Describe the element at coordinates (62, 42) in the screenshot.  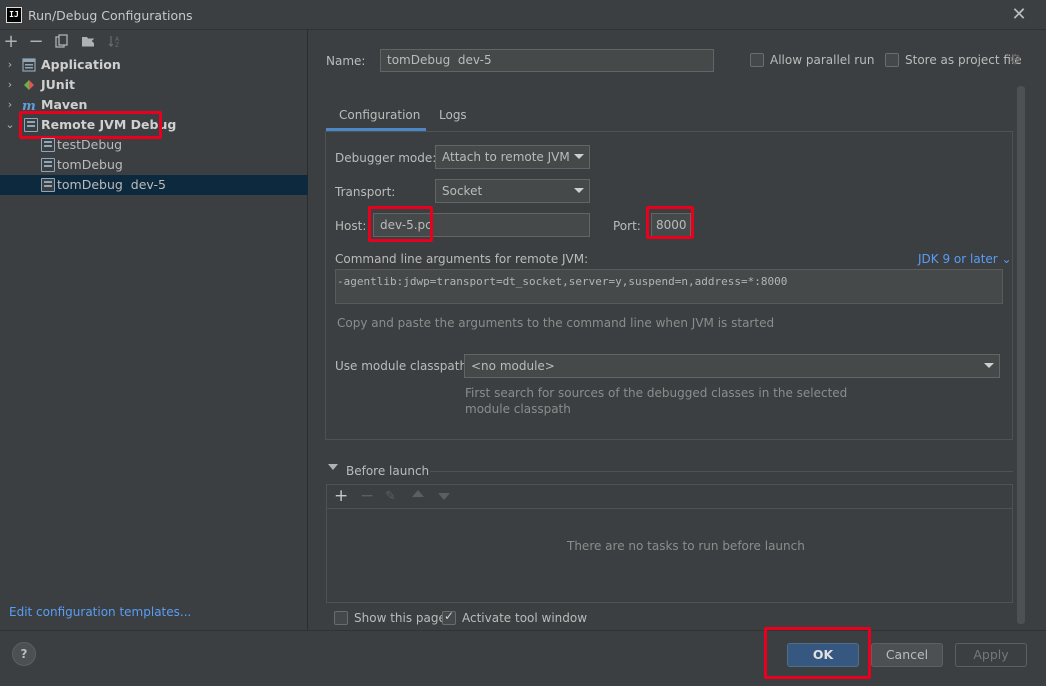
I see `copy-icon` at that location.